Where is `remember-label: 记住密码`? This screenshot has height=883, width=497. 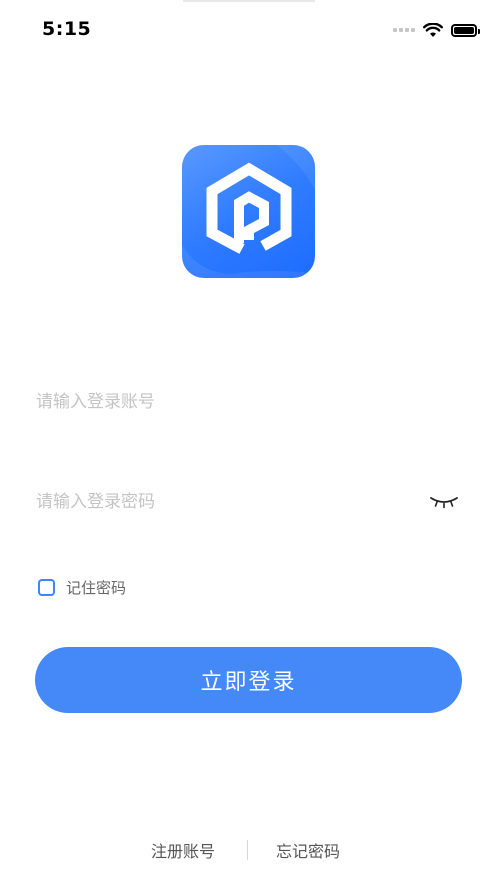
remember-label: 记住密码 is located at coordinates (96, 587).